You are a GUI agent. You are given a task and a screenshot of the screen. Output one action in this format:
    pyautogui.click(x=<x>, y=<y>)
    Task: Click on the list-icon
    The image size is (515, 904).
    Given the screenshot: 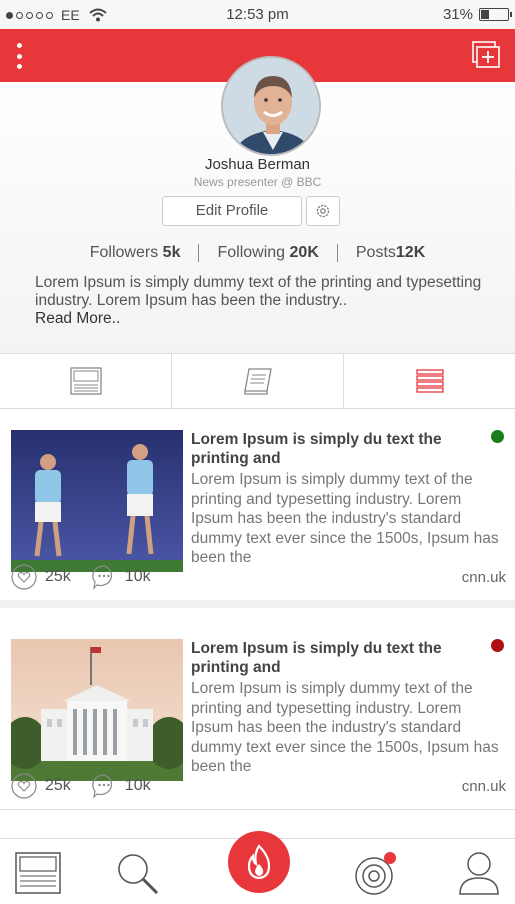 What is the action you would take?
    pyautogui.click(x=429, y=381)
    